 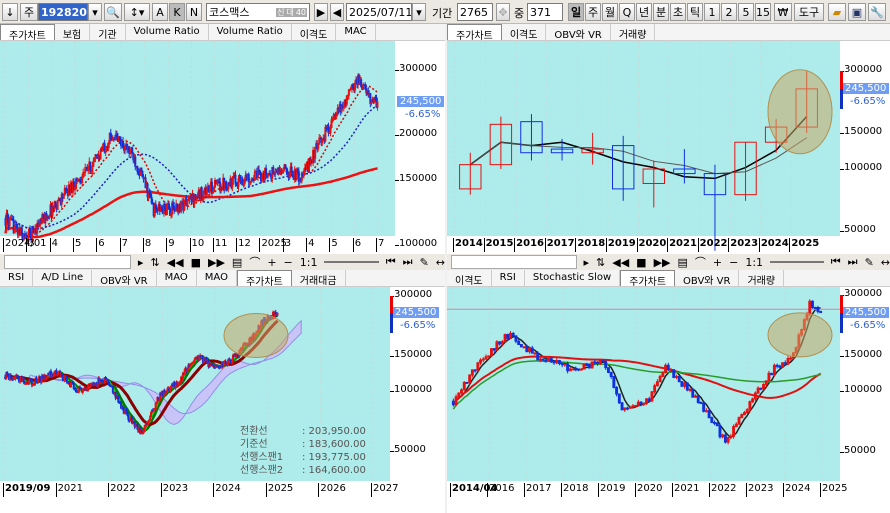 I want to click on tab-3: MAO, so click(x=177, y=278).